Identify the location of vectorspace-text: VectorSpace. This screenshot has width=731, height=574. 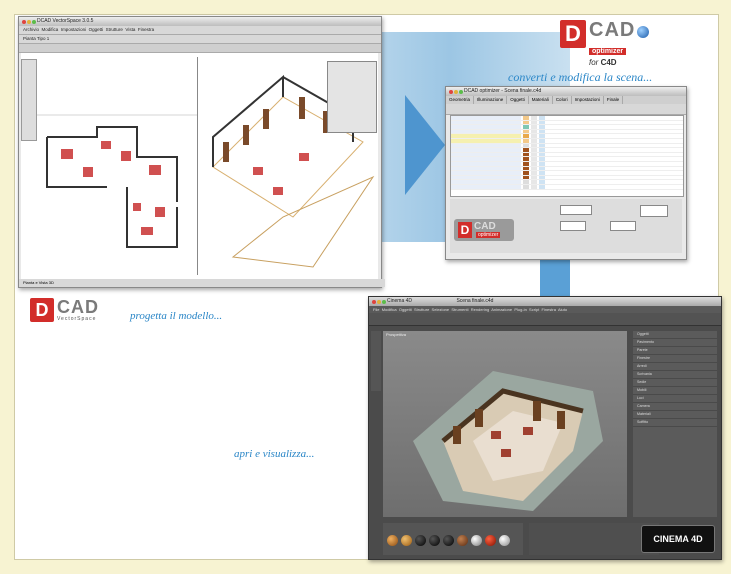
(77, 319).